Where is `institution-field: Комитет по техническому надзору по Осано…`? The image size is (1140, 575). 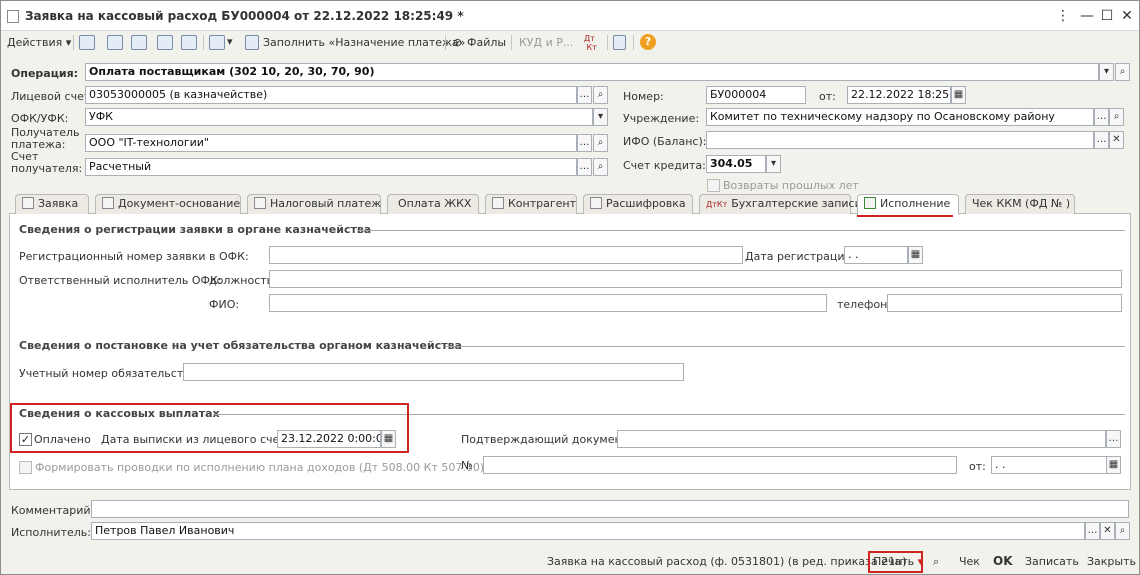 institution-field: Комитет по техническому надзору по Осано… is located at coordinates (900, 117).